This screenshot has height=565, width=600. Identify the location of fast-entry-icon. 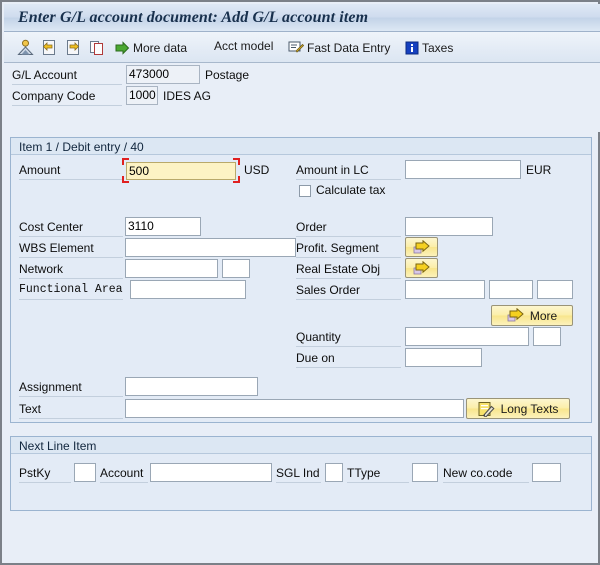
(296, 47).